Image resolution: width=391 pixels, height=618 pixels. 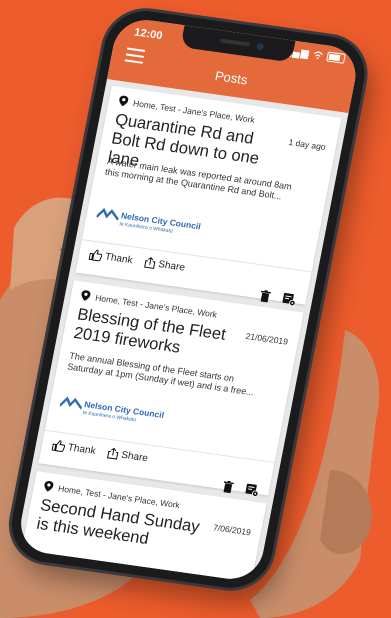 I want to click on front-camera, so click(x=260, y=46).